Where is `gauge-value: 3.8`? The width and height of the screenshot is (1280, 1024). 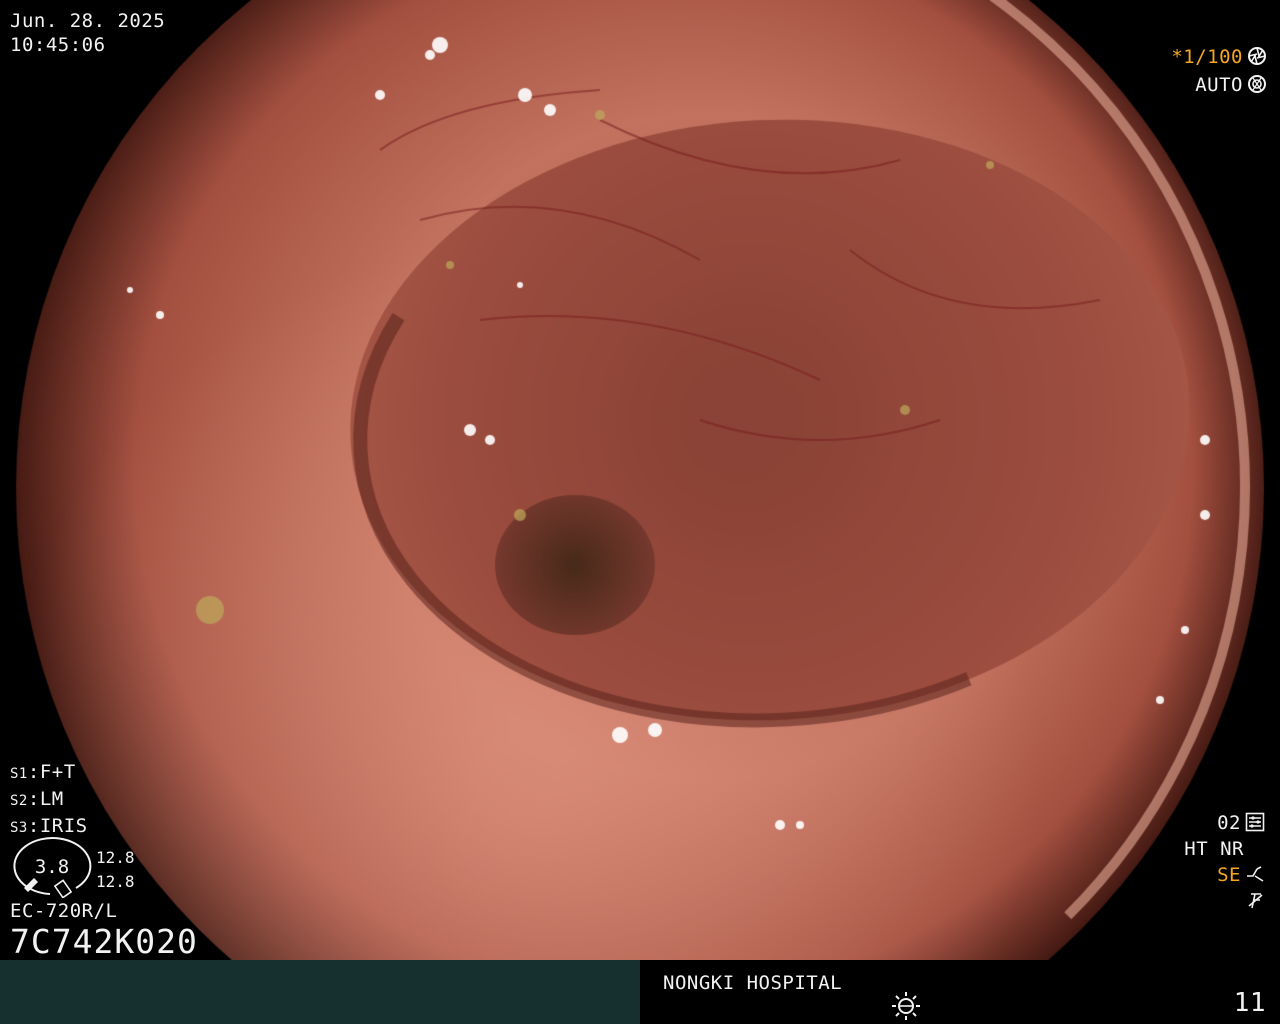
gauge-value: 3.8 is located at coordinates (52, 867).